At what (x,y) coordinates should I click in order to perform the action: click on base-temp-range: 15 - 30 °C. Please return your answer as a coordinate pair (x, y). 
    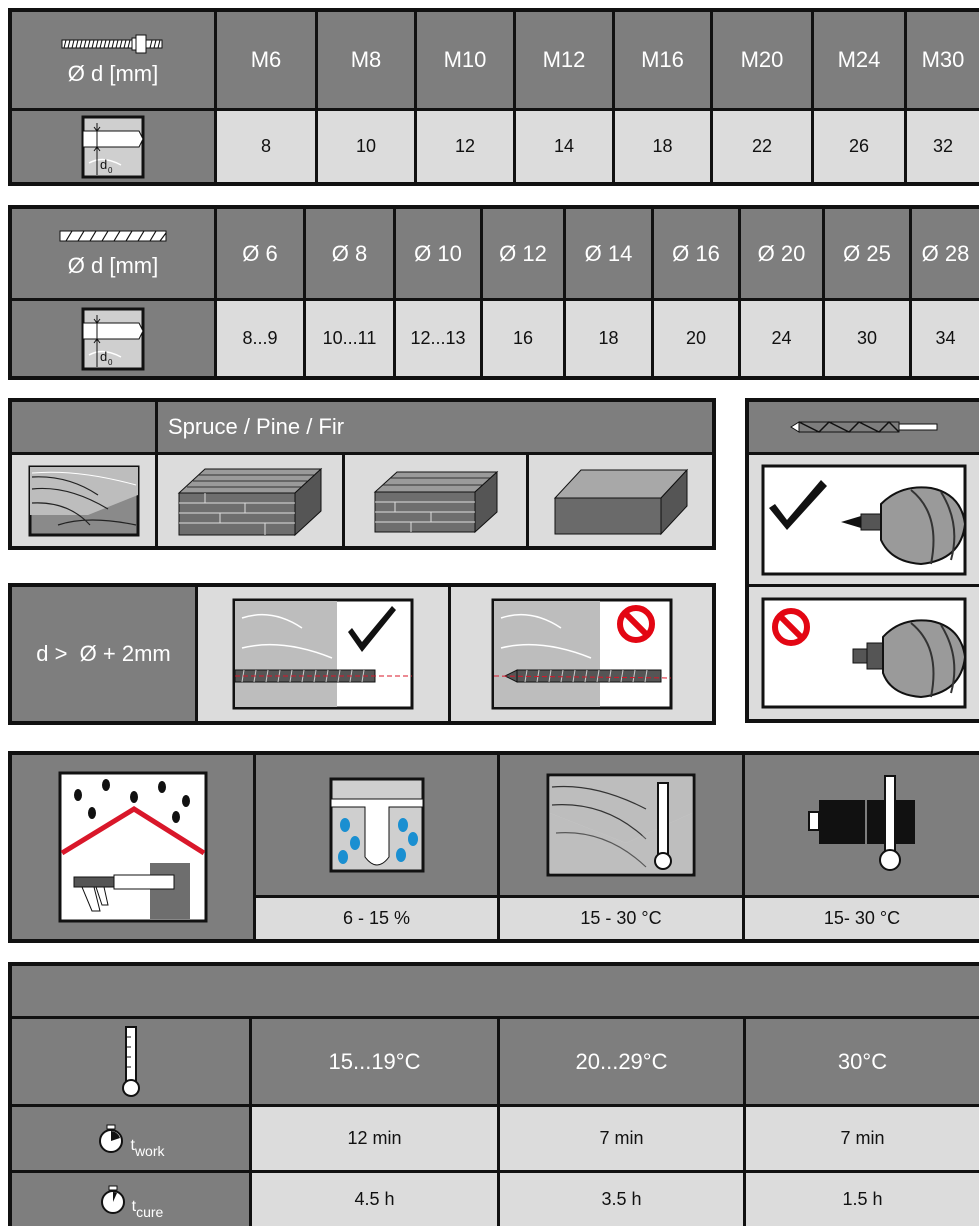
    Looking at the image, I should click on (621, 918).